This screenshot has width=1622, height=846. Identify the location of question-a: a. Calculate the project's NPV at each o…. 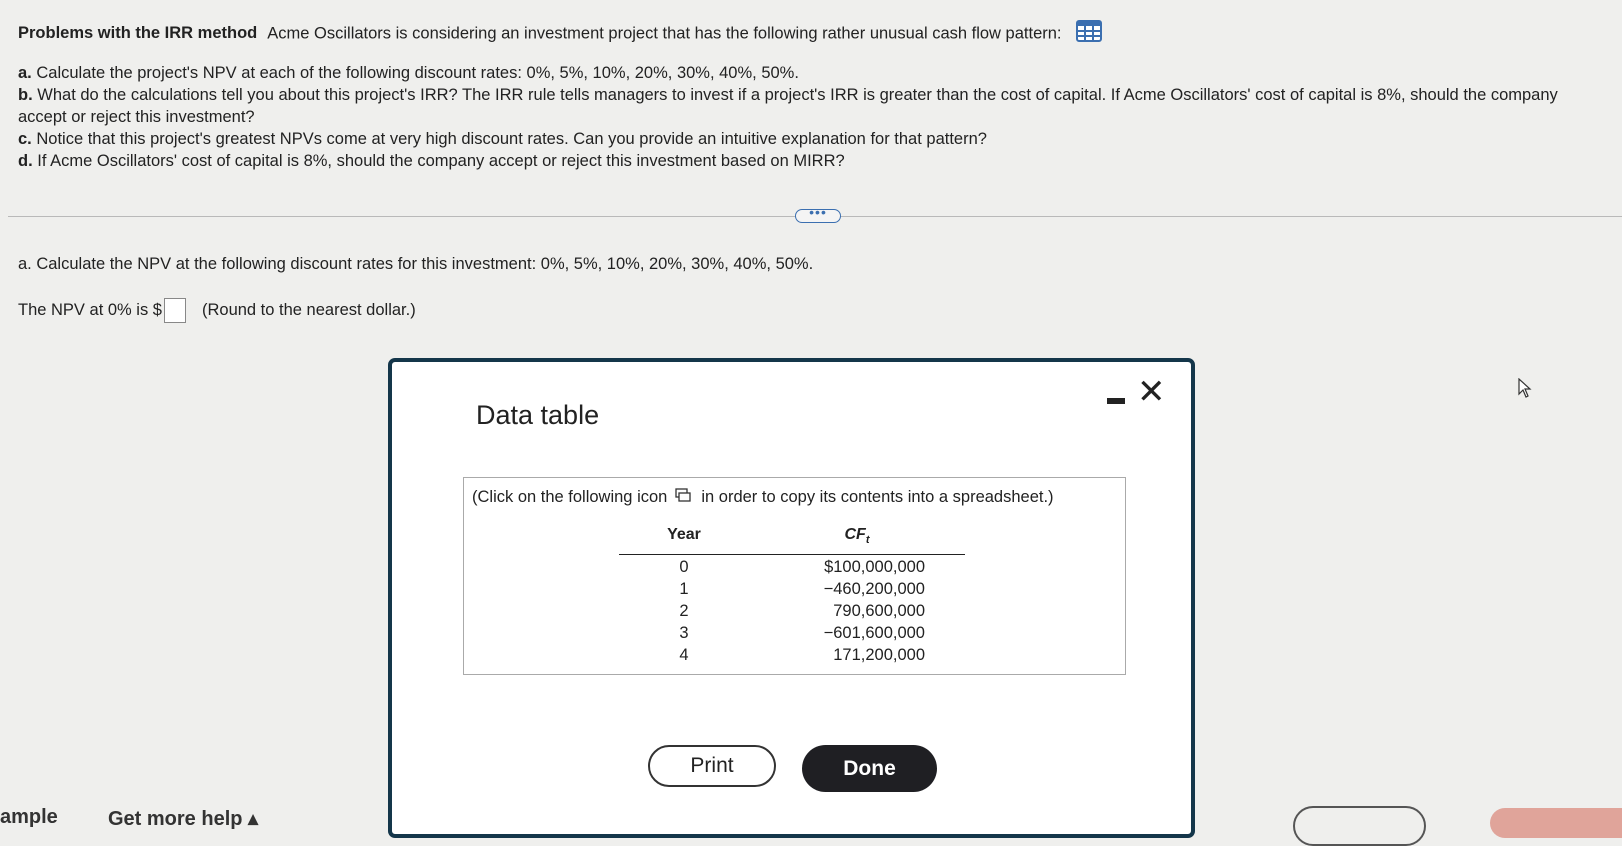
(408, 73).